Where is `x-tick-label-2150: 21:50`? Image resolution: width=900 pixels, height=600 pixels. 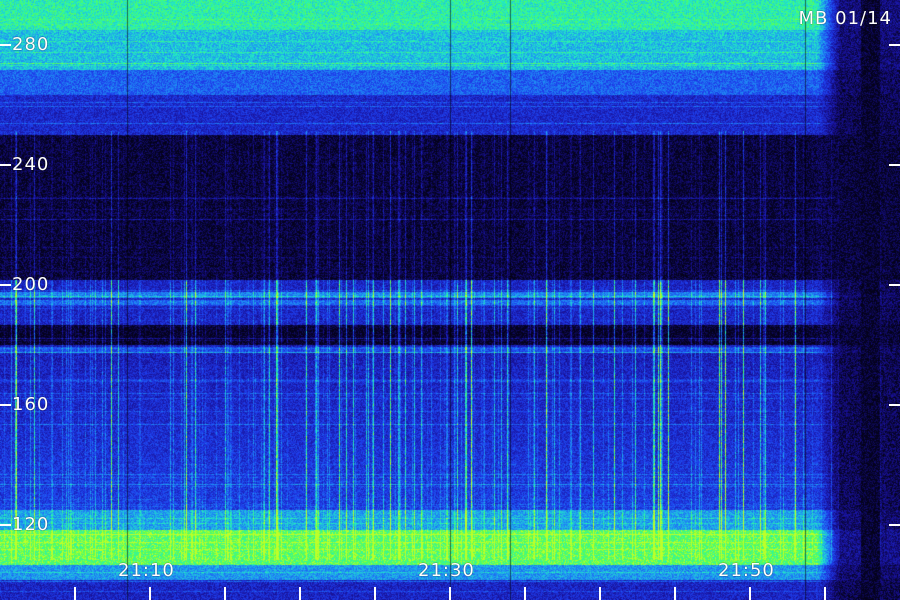
x-tick-label-2150: 21:50 is located at coordinates (746, 570).